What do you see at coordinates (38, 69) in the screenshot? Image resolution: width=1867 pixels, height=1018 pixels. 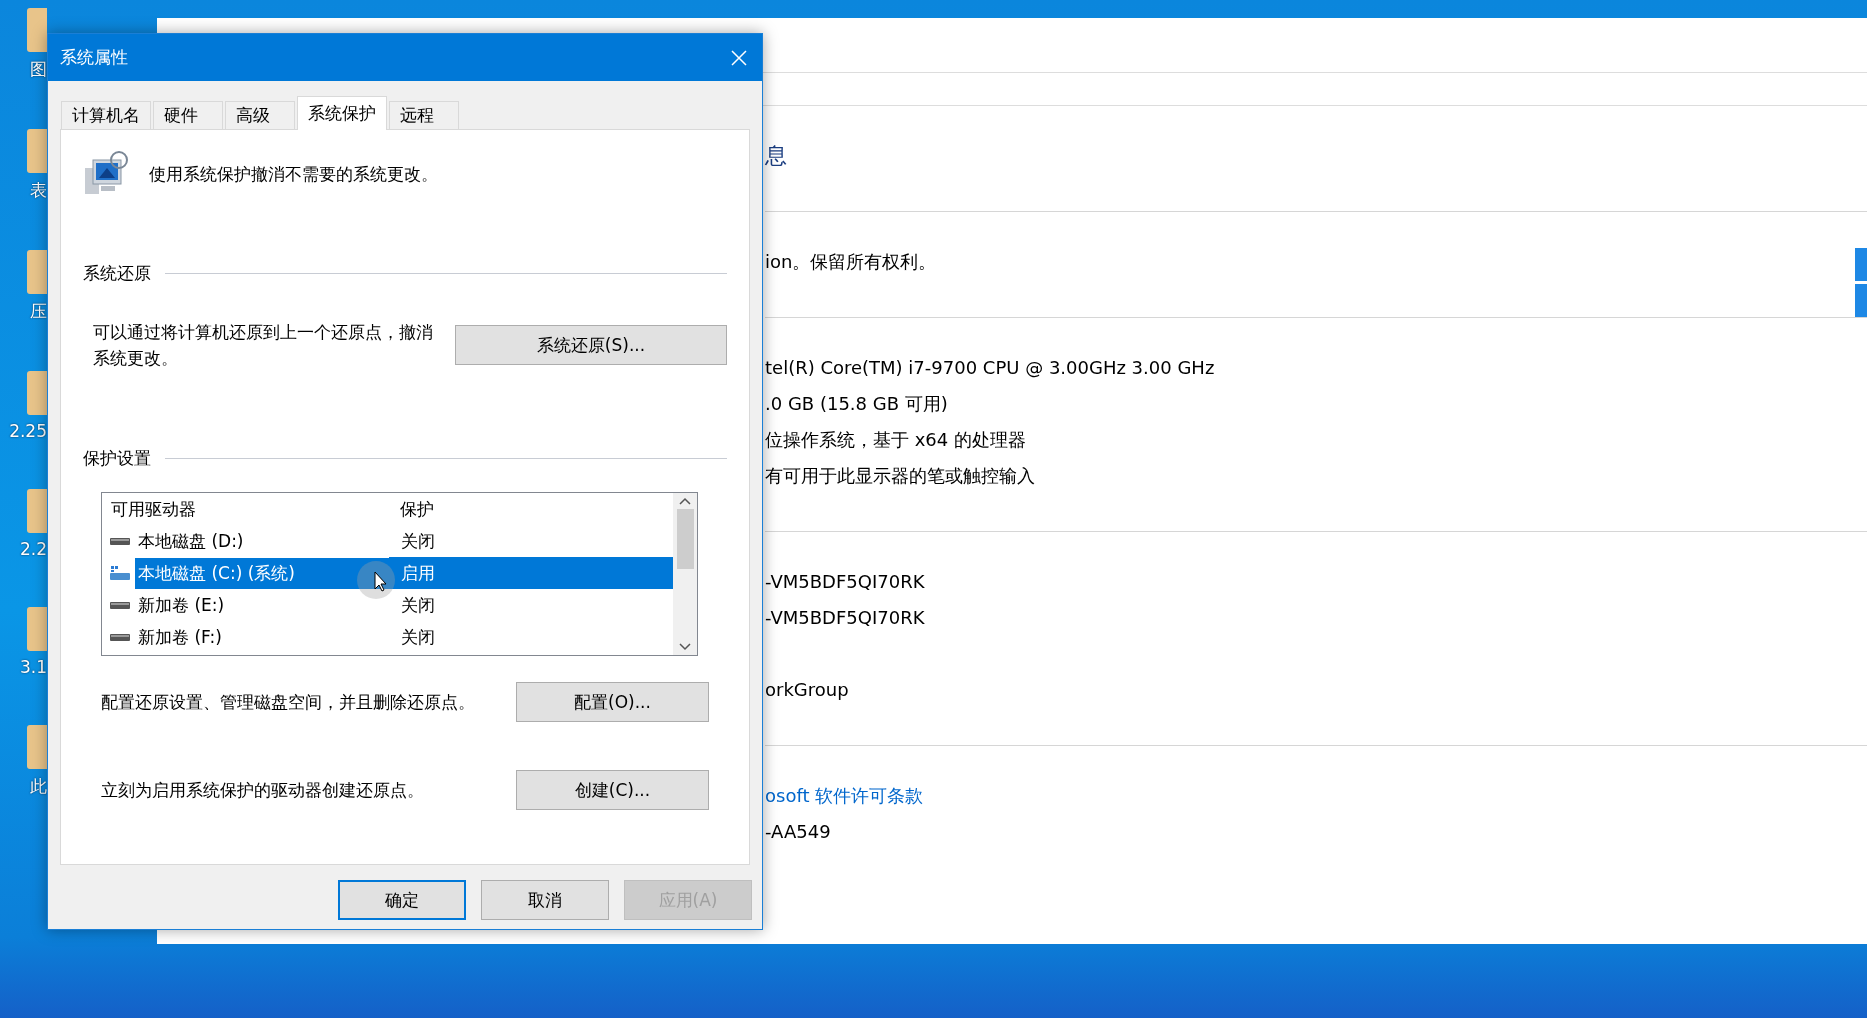 I see `desktop-icon-label: 图` at bounding box center [38, 69].